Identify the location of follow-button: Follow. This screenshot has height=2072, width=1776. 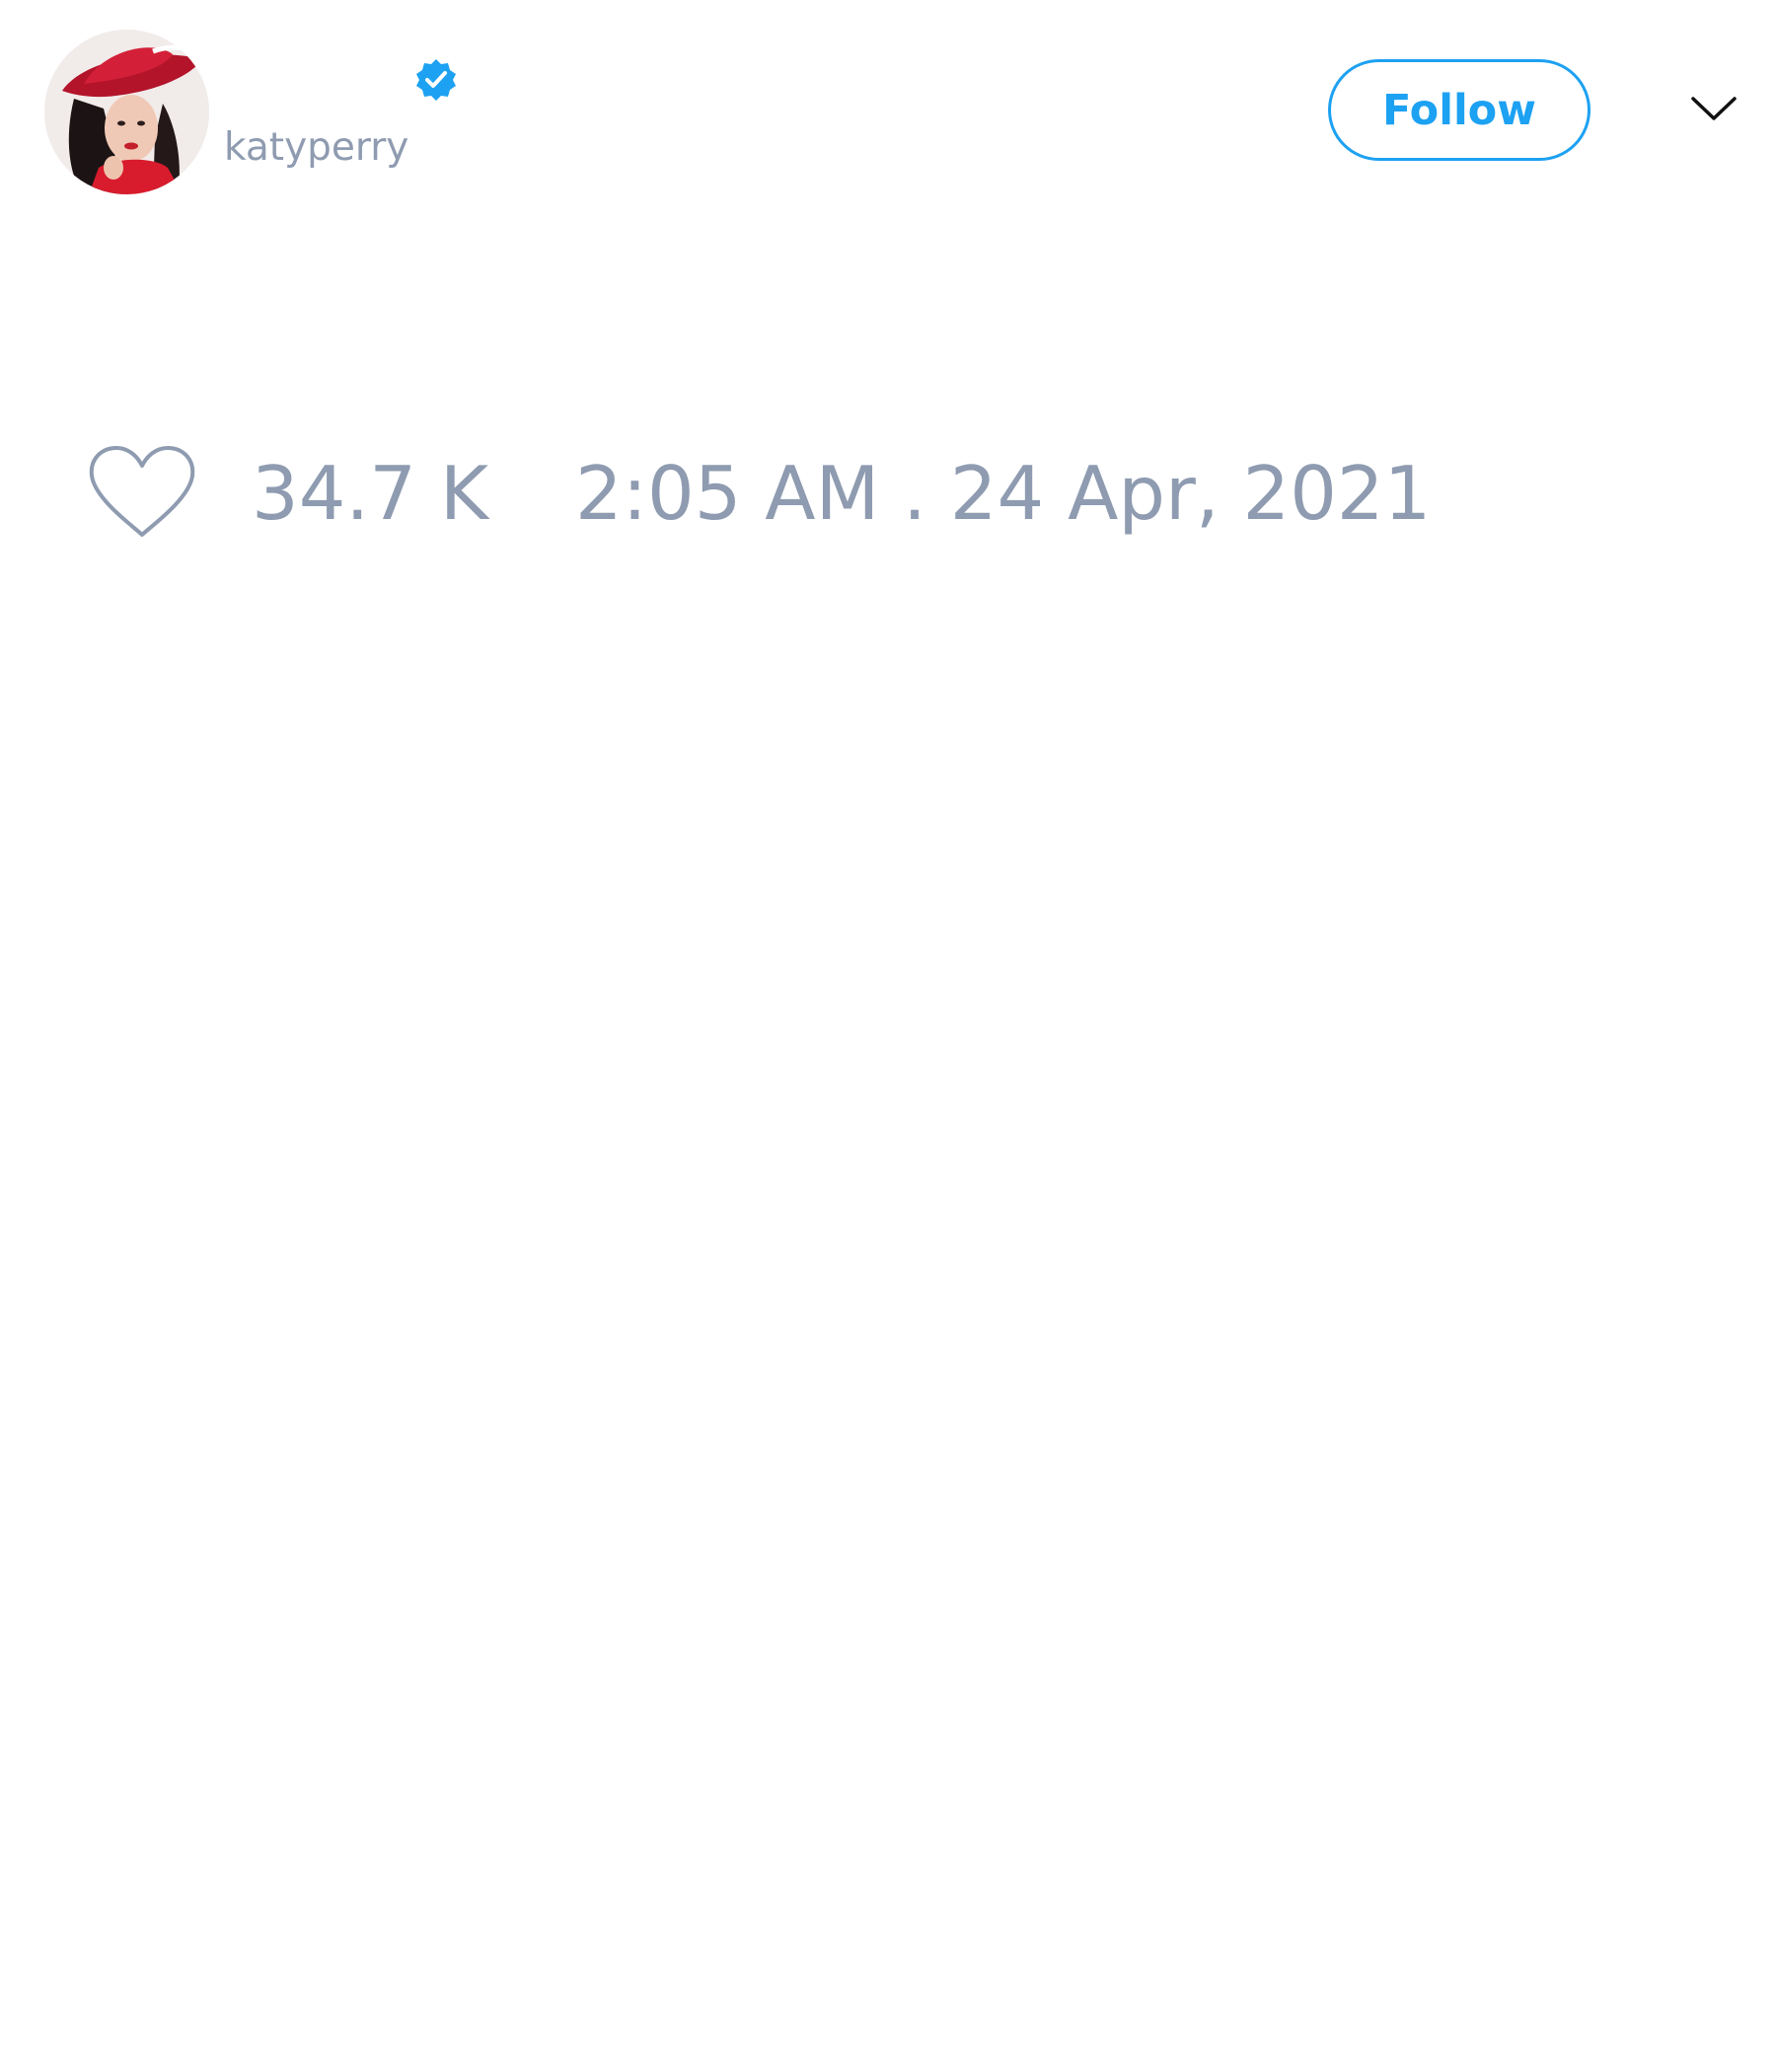
(1460, 110).